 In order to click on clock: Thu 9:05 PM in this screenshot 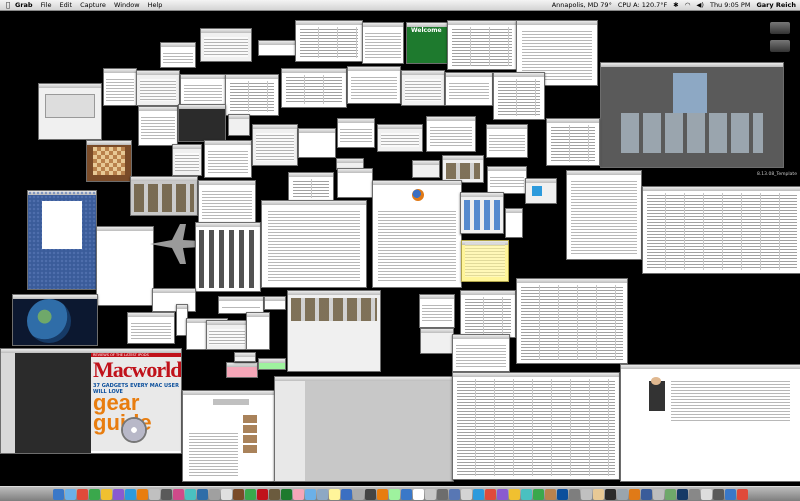, I will do `click(730, 5)`.